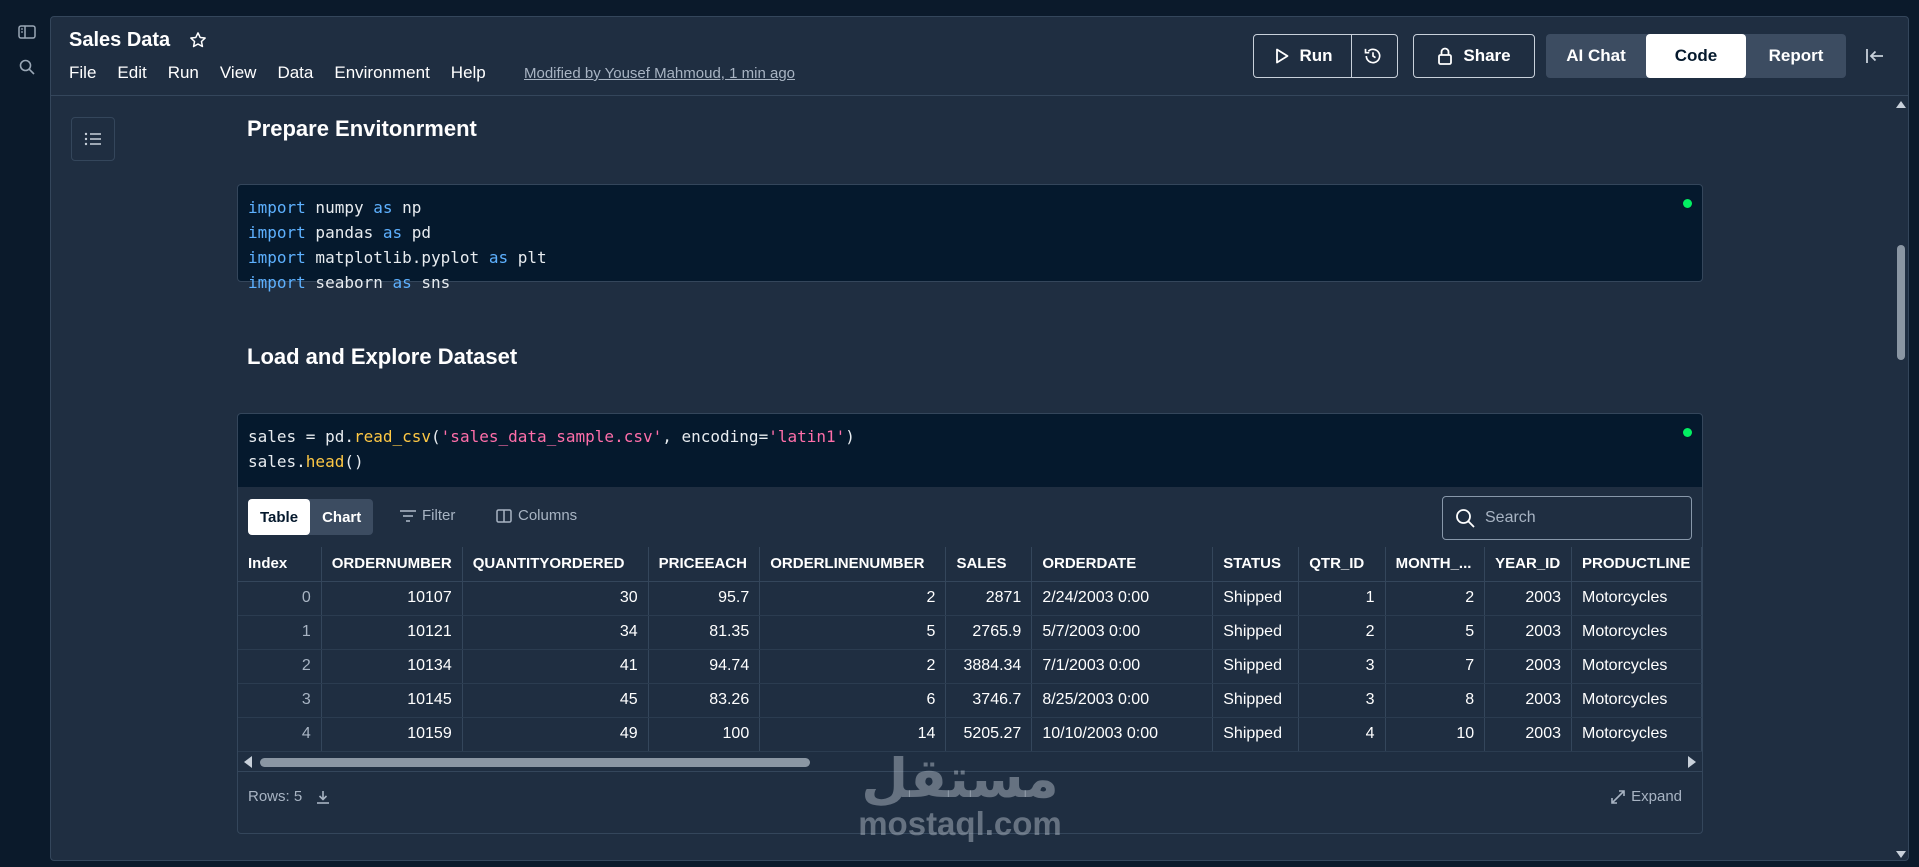  Describe the element at coordinates (1528, 564) in the screenshot. I see `column-header: YEAR_ID` at that location.